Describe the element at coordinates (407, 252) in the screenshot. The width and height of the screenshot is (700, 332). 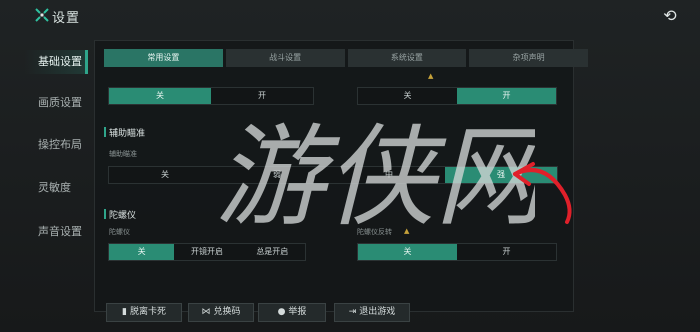
I see `gyro-invert-option-off: 关` at that location.